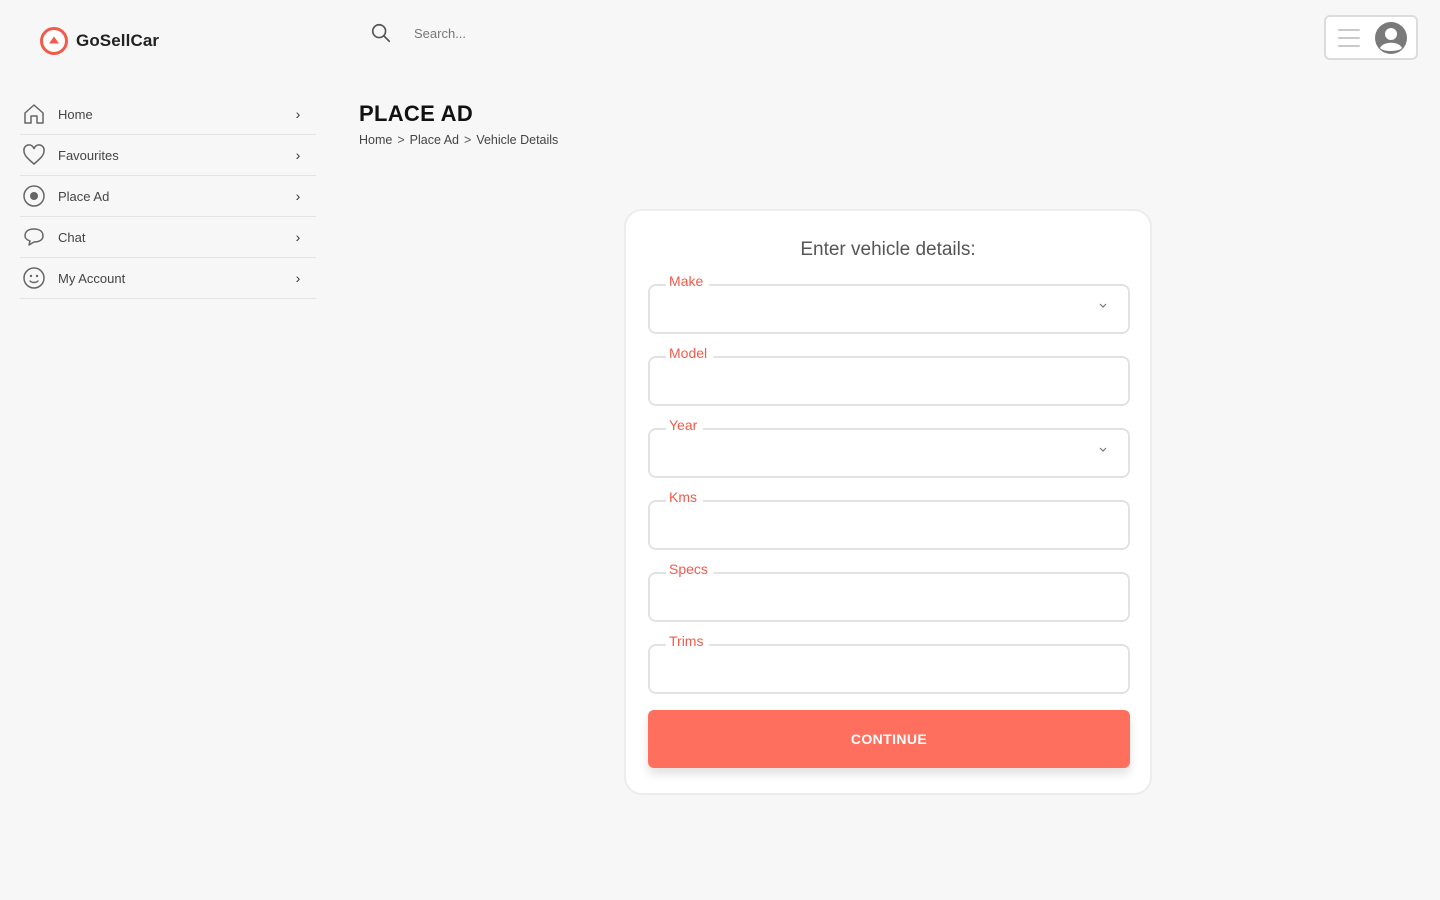  What do you see at coordinates (34, 278) in the screenshot?
I see `user-circle-icon` at bounding box center [34, 278].